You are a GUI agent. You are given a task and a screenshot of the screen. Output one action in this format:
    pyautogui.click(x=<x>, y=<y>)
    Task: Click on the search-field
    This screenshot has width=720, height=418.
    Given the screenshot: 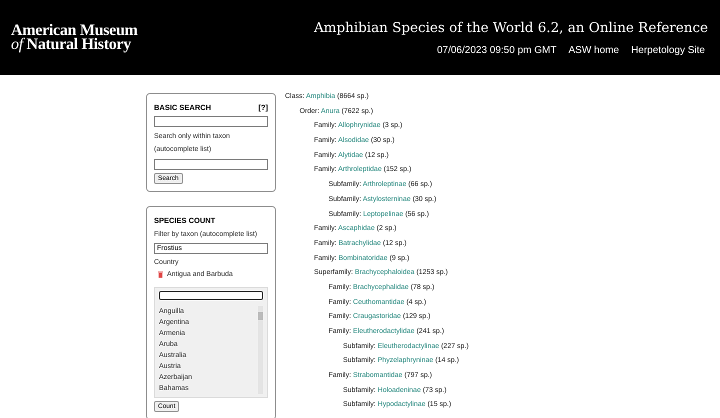 What is the action you would take?
    pyautogui.click(x=211, y=121)
    